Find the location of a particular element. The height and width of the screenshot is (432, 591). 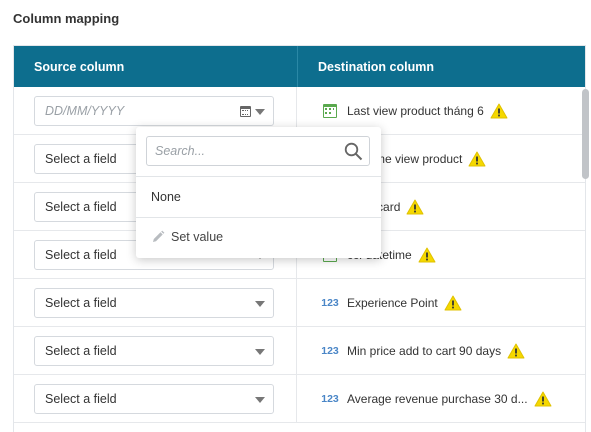

date-input: DD/MM/YYYY is located at coordinates (154, 110).